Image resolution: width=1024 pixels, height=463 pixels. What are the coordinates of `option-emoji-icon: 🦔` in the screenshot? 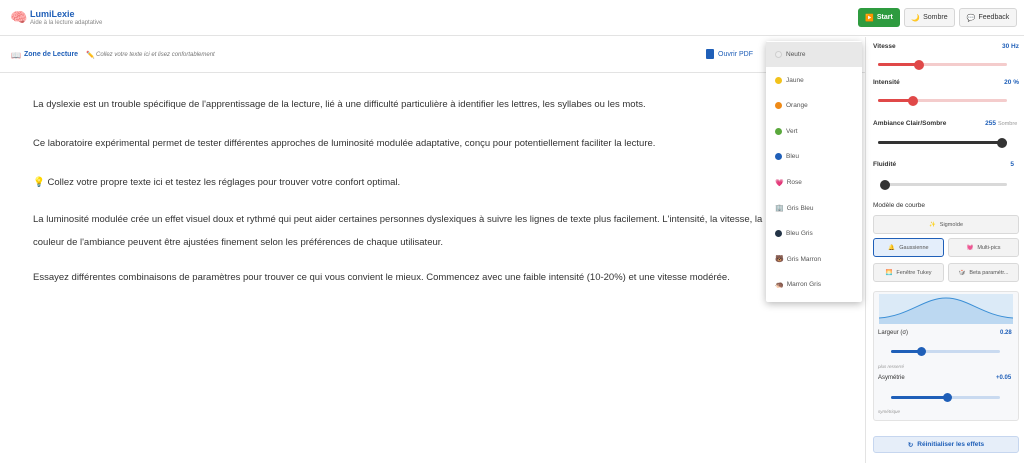 It's located at (779, 285).